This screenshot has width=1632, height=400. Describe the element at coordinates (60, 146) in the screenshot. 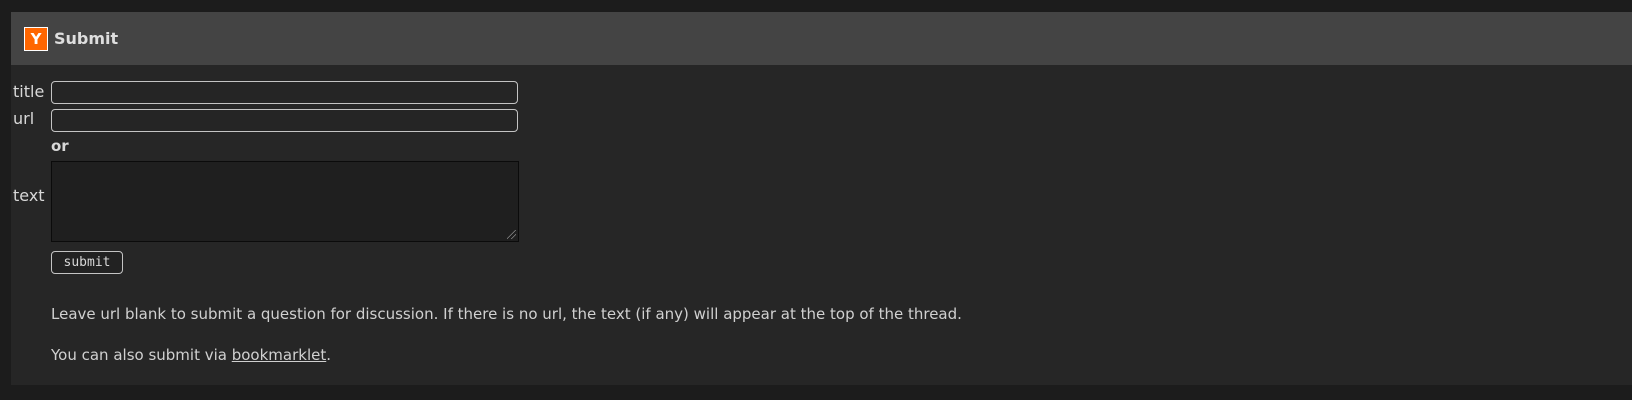

I see `or-separator: or` at that location.